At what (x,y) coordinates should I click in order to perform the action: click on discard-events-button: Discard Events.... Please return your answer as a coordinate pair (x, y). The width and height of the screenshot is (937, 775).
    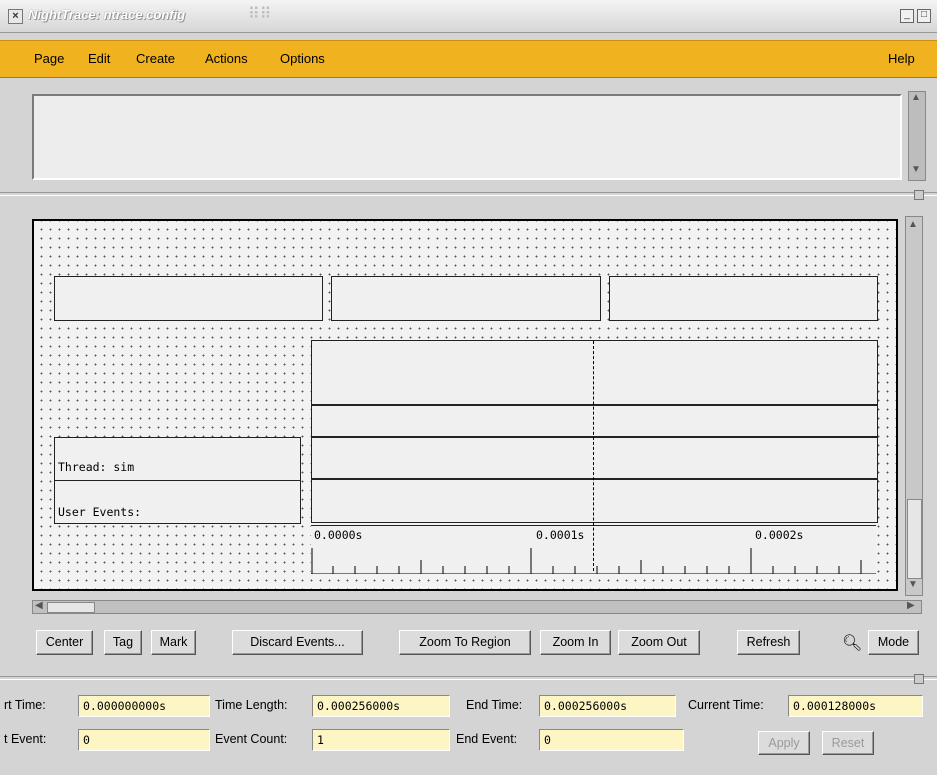
    Looking at the image, I should click on (297, 642).